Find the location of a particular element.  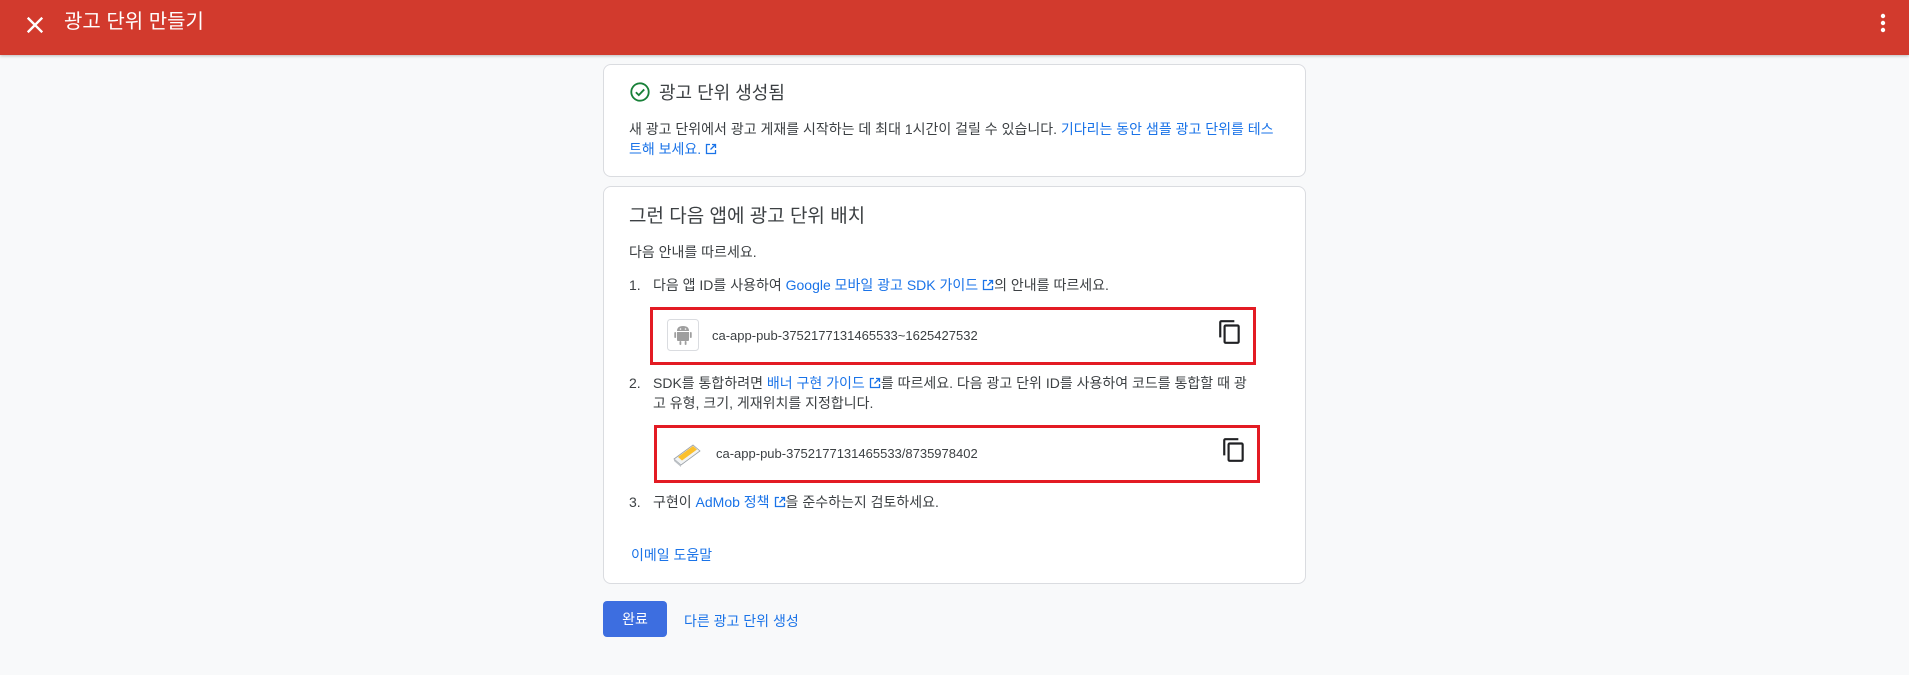

done-button: 완료 is located at coordinates (635, 619).